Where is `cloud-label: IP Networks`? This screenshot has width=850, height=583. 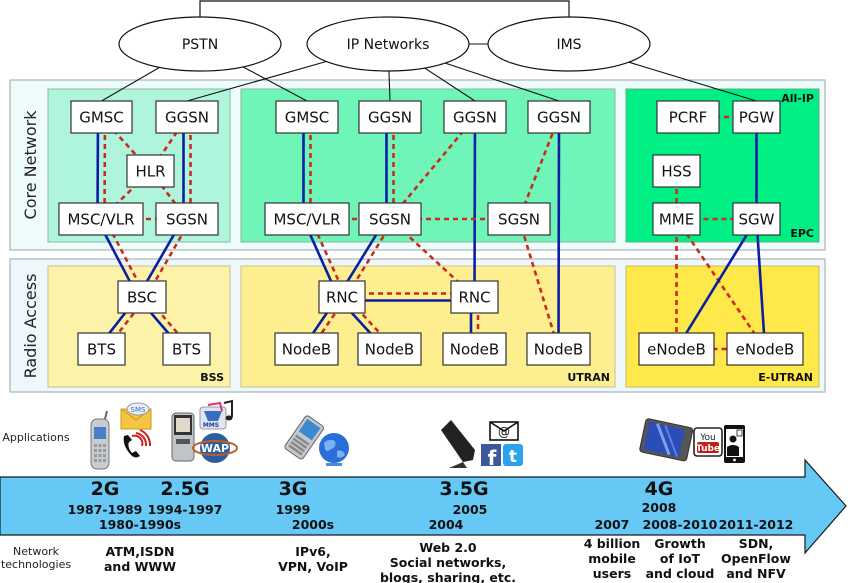 cloud-label: IP Networks is located at coordinates (388, 45).